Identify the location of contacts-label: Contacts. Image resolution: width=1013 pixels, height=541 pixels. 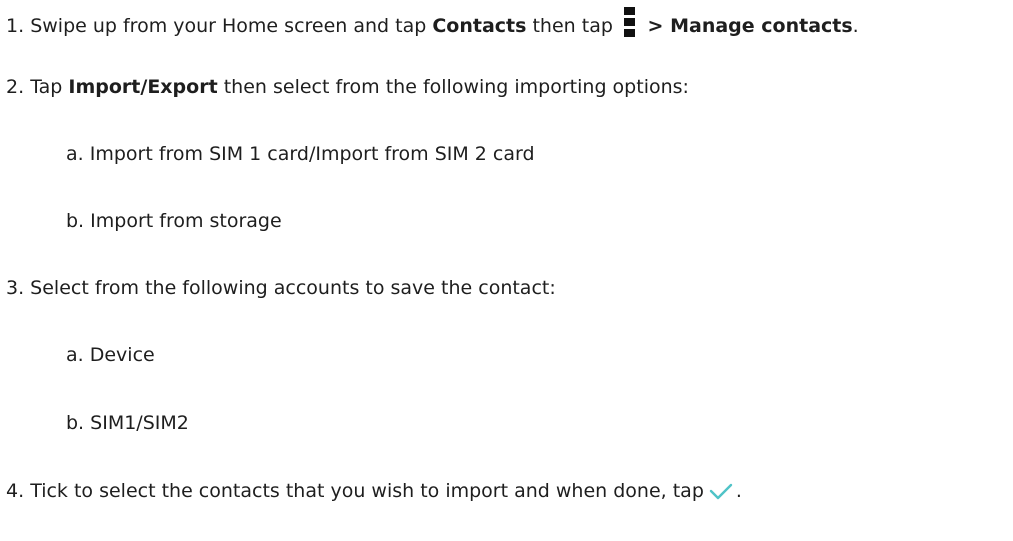
(479, 26).